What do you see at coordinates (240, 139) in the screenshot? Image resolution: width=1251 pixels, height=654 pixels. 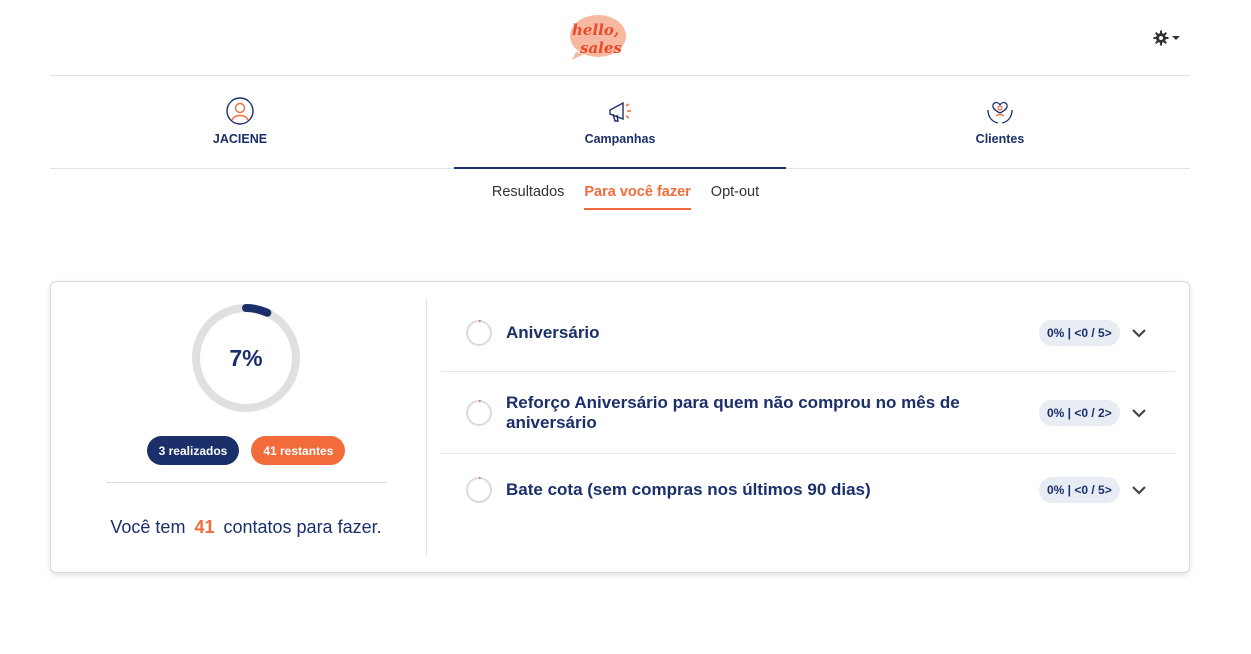 I see `nav-item-label: JACIENE` at bounding box center [240, 139].